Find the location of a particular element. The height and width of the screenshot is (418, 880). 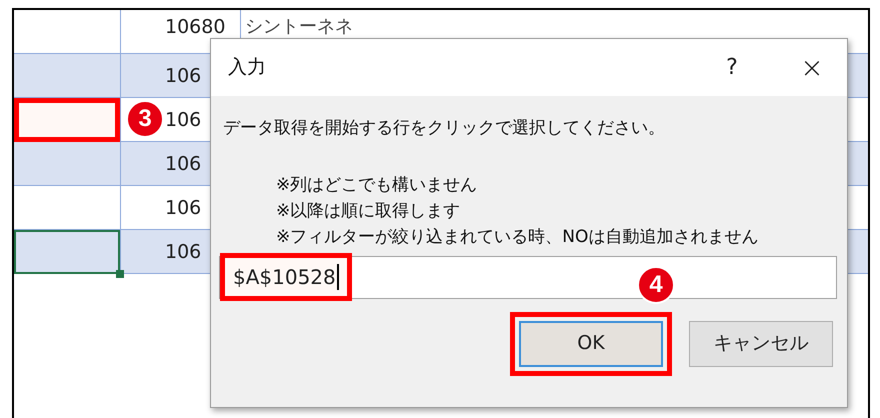

fill-handle is located at coordinates (120, 274).